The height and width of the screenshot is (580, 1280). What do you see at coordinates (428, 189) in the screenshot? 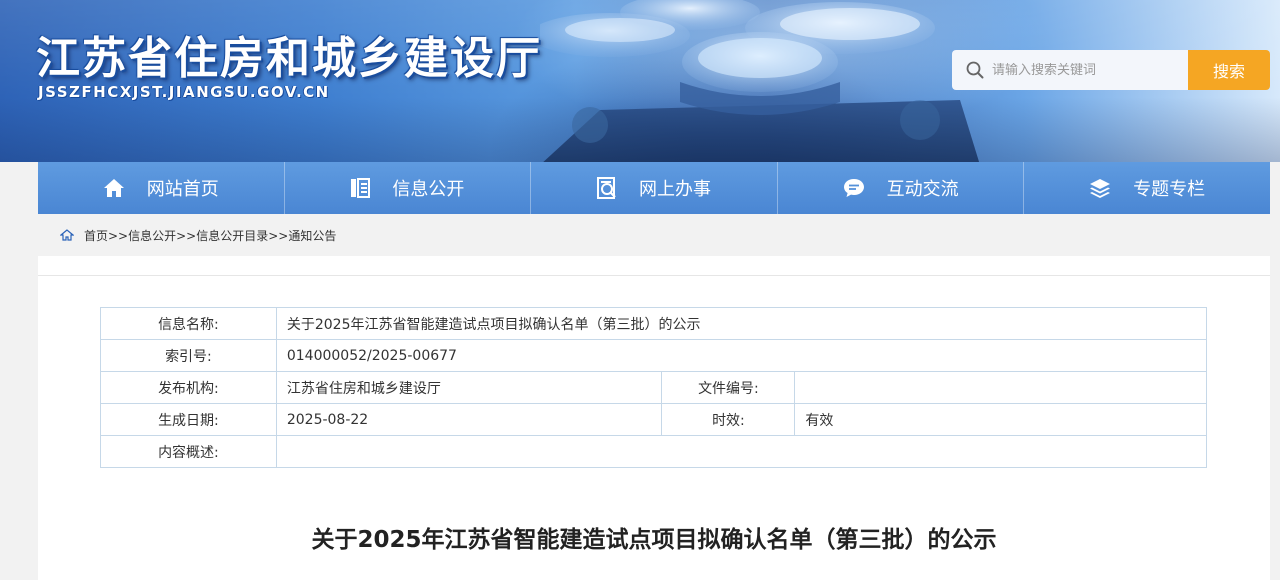
I see `nav-label: 信息公开` at bounding box center [428, 189].